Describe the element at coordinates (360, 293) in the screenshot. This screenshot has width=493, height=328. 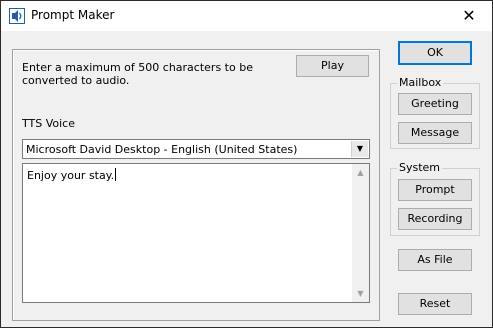
I see `scroll-down-icon: ▼` at that location.